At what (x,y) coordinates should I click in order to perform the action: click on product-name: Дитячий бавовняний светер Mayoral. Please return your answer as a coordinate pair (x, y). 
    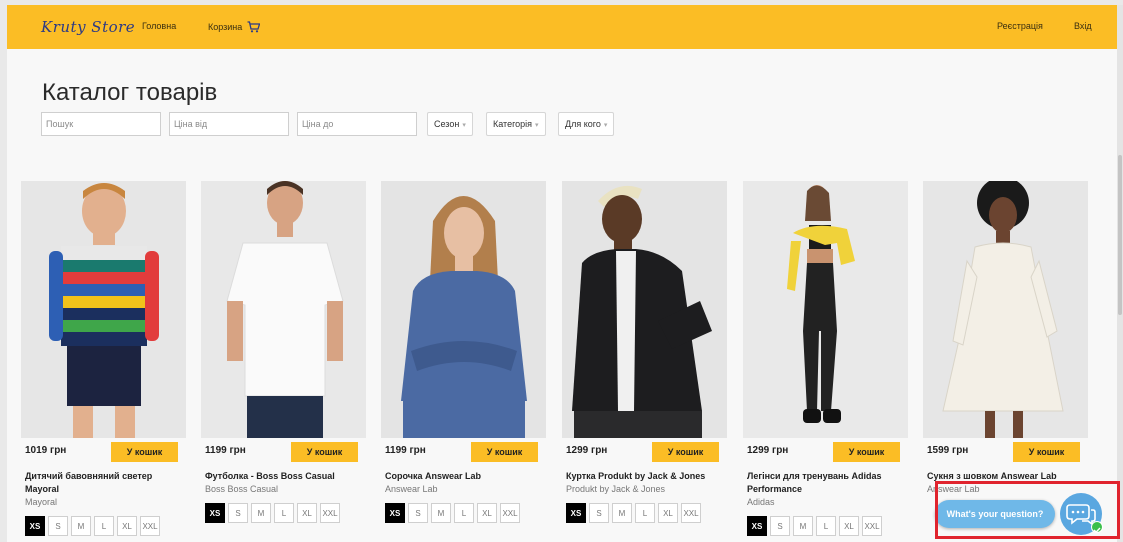
    Looking at the image, I should click on (105, 483).